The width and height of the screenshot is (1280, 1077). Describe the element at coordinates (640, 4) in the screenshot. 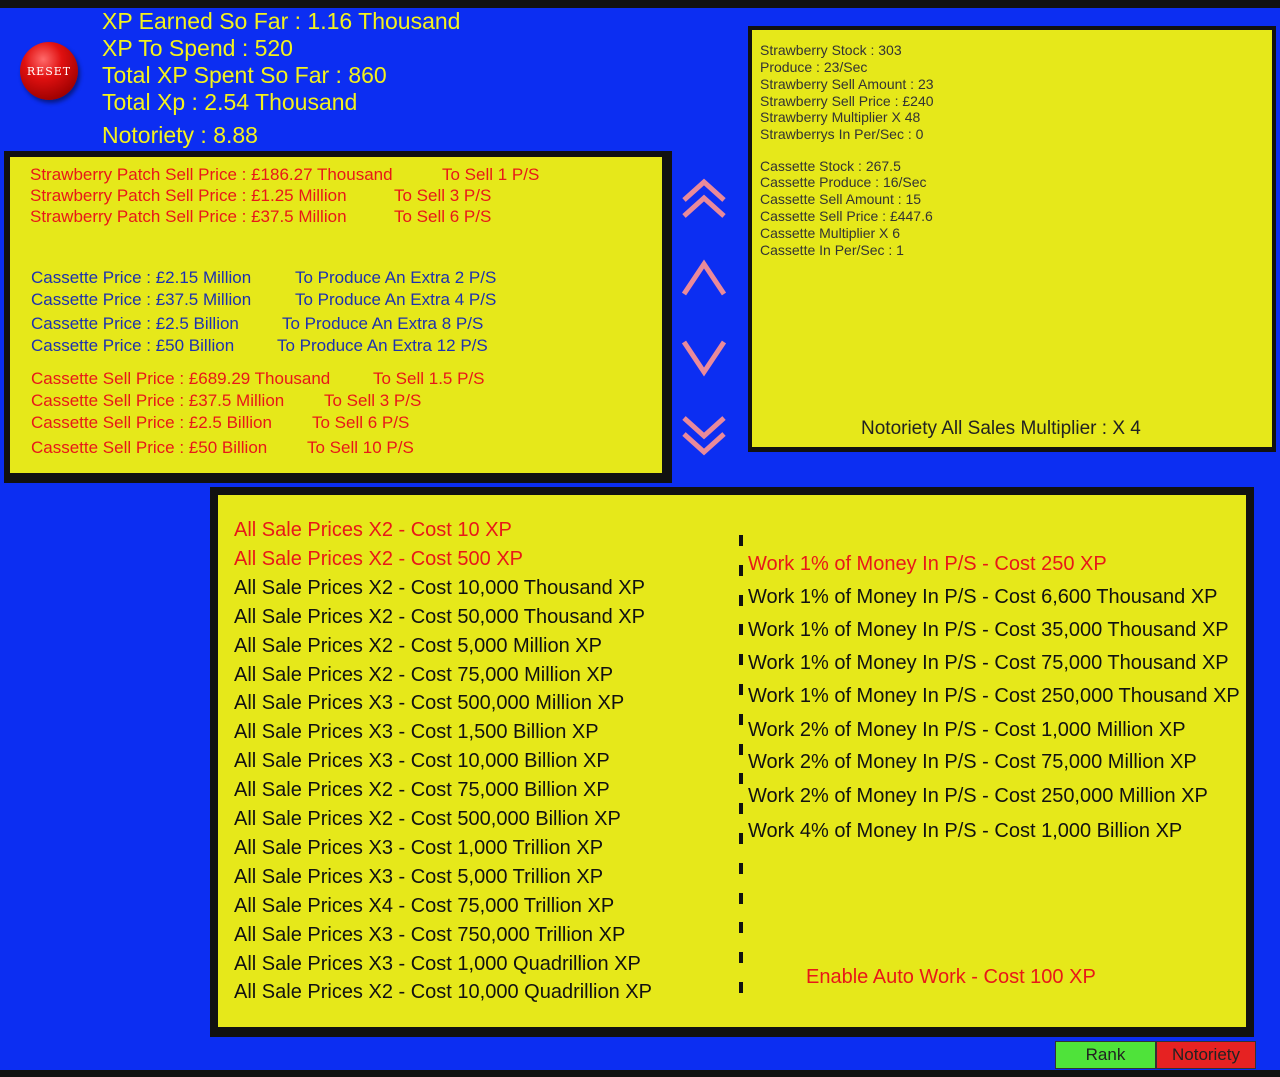

I see `top-border` at that location.